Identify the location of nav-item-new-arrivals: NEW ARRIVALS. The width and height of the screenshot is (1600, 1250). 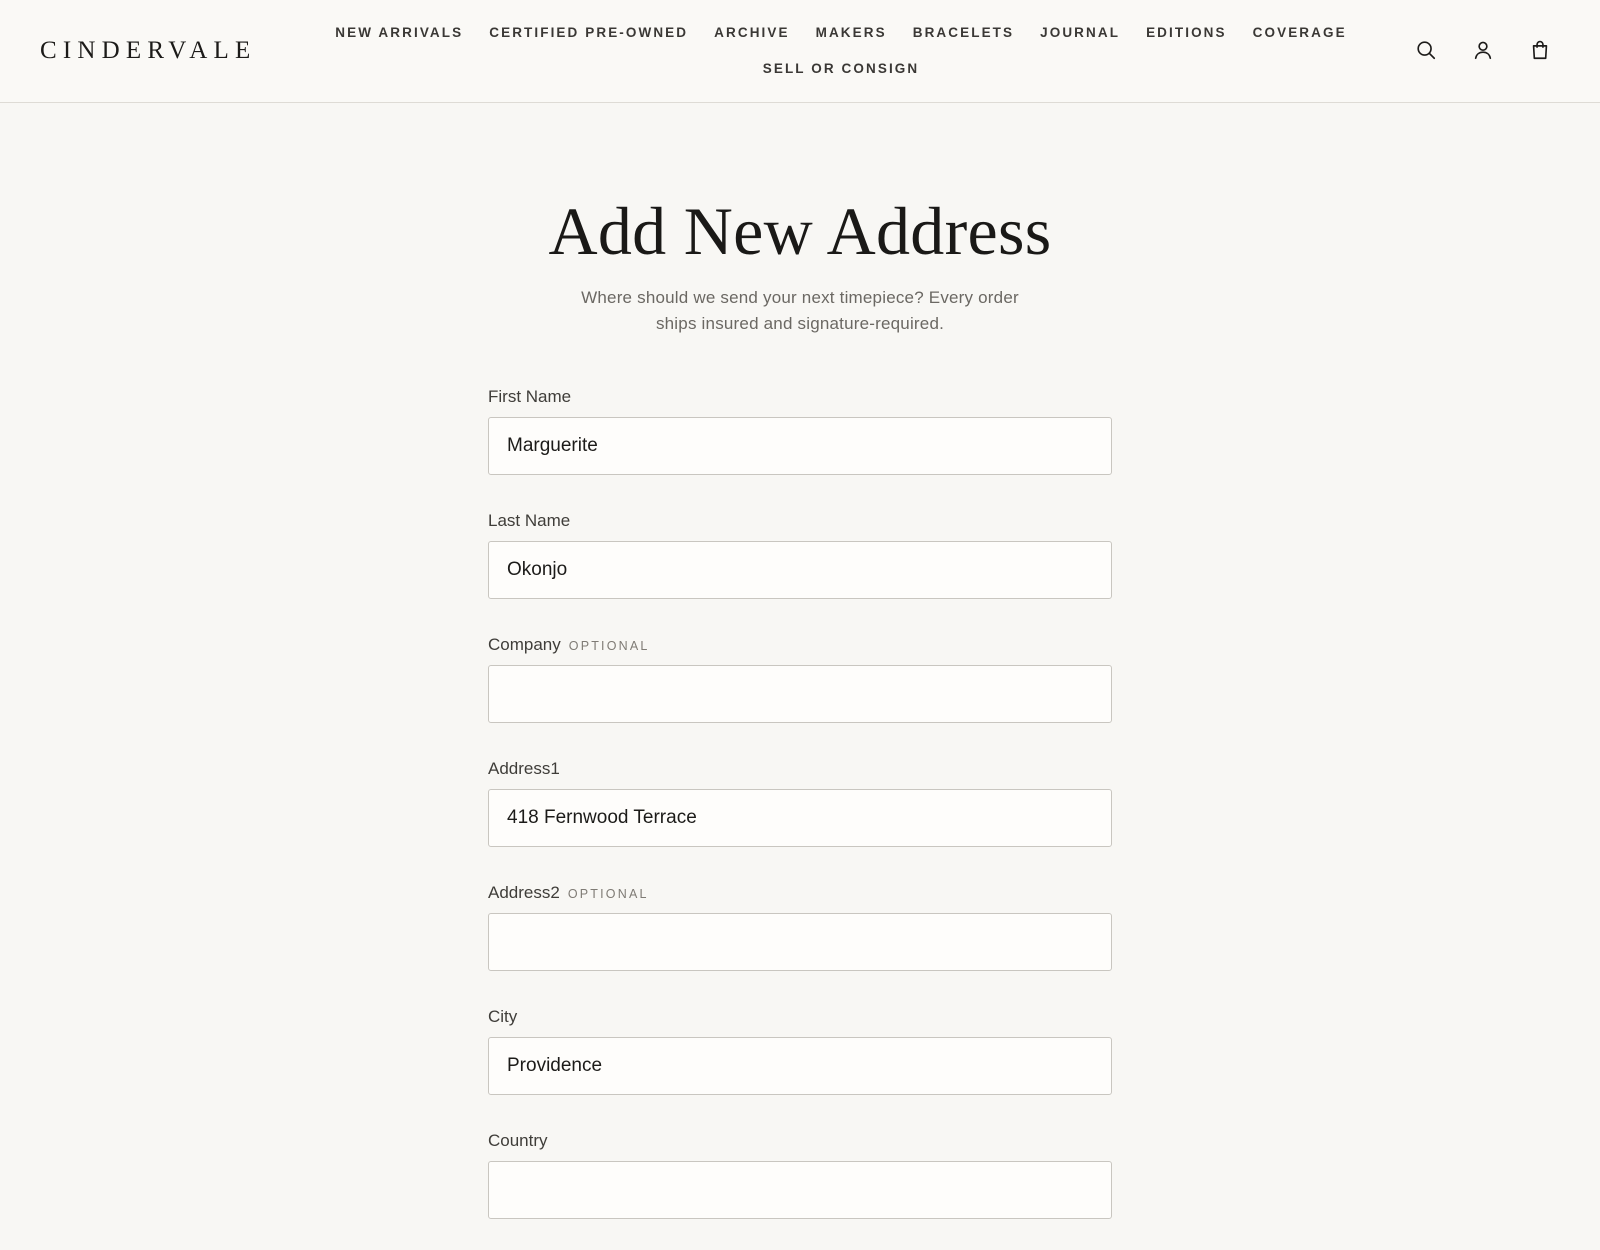
(399, 33).